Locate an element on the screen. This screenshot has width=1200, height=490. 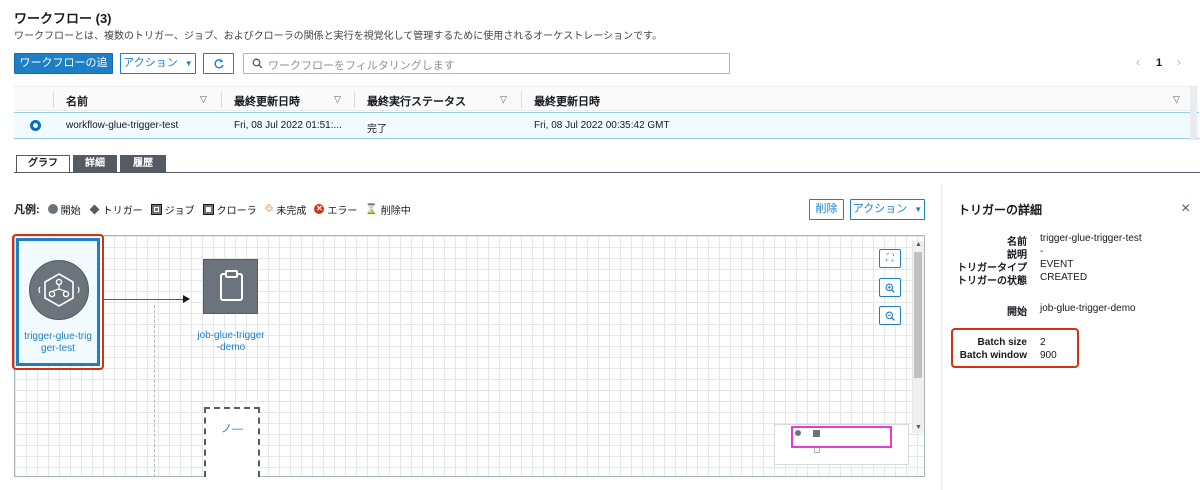
column-name: 名前 is located at coordinates (77, 101).